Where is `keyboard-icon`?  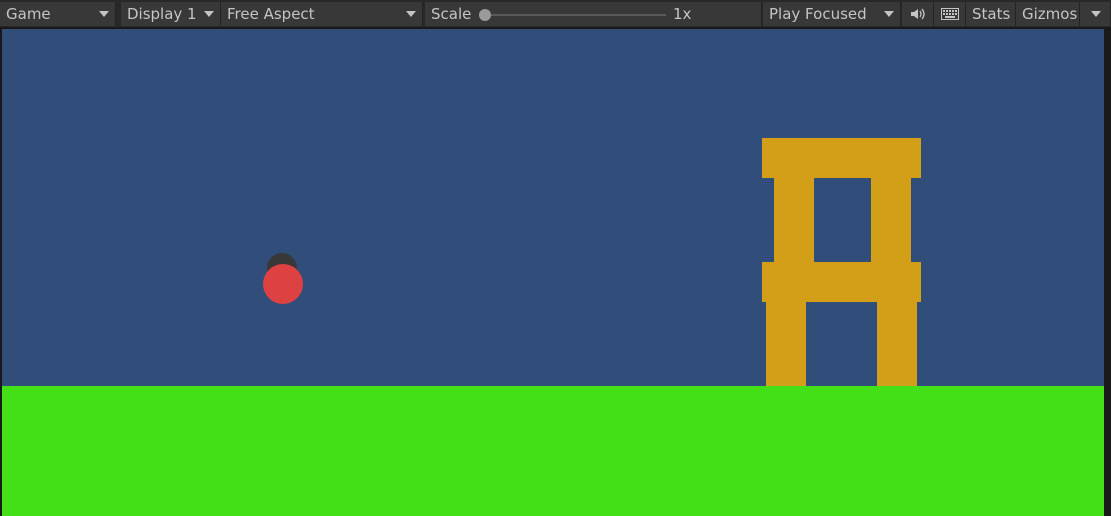
keyboard-icon is located at coordinates (949, 14).